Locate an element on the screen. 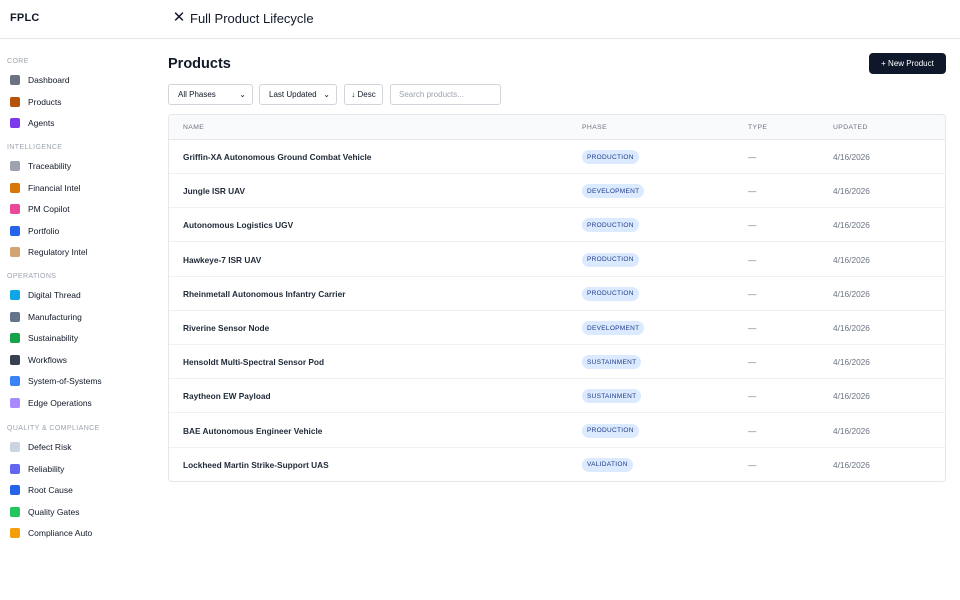 The width and height of the screenshot is (960, 600). sidebar-section-title: INTELLIGENCE is located at coordinates (35, 147).